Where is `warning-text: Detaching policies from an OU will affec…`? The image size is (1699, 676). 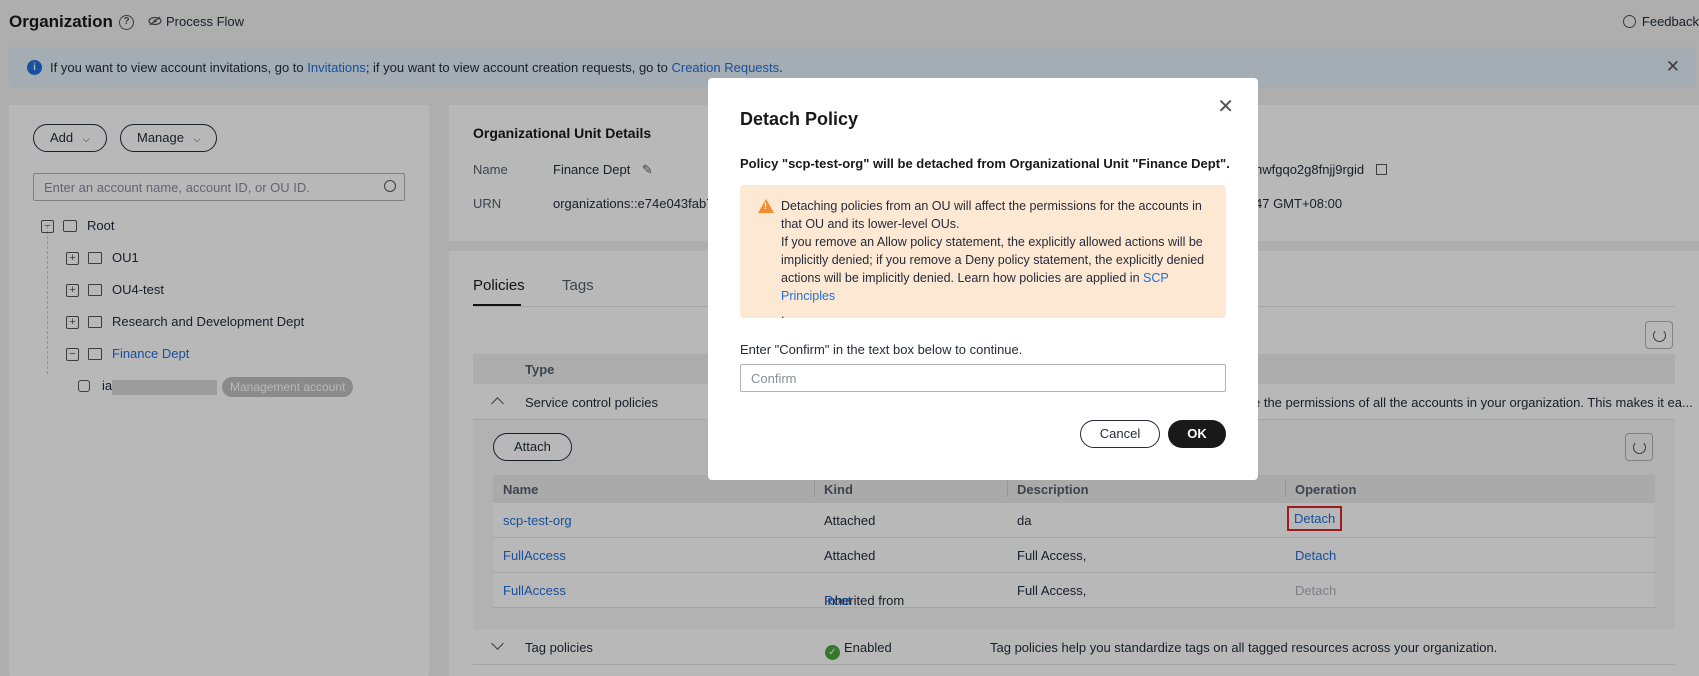
warning-text: Detaching policies from an OU will affec… is located at coordinates (999, 260).